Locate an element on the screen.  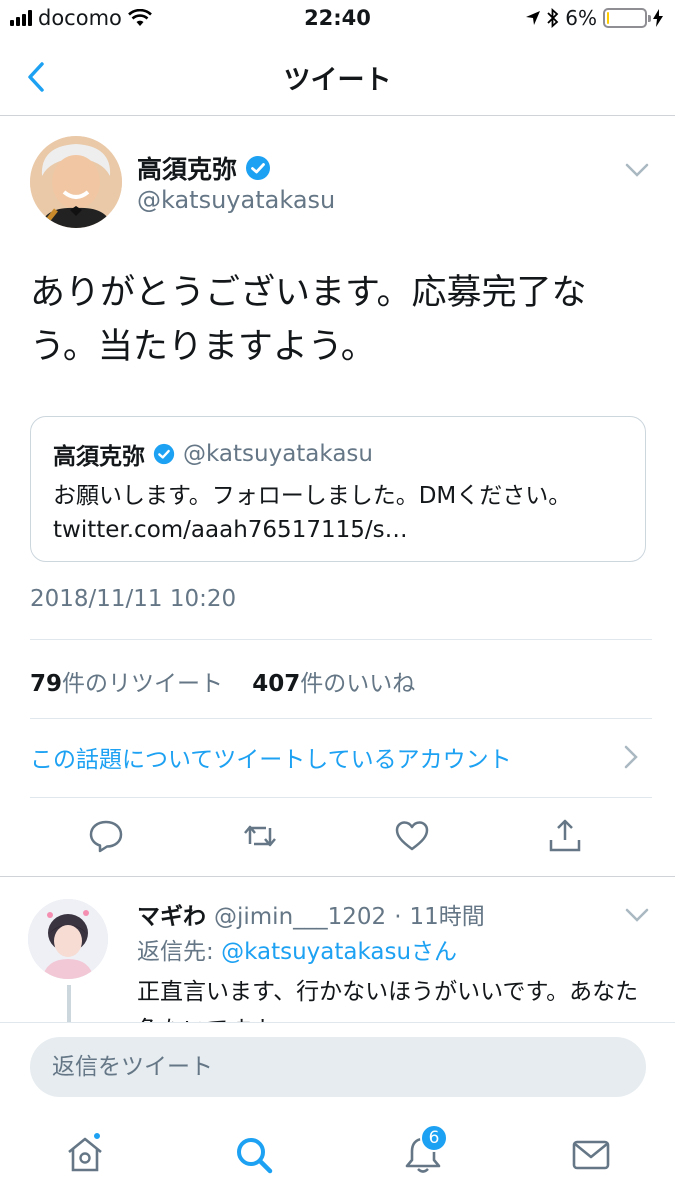
reply-input is located at coordinates (338, 1067).